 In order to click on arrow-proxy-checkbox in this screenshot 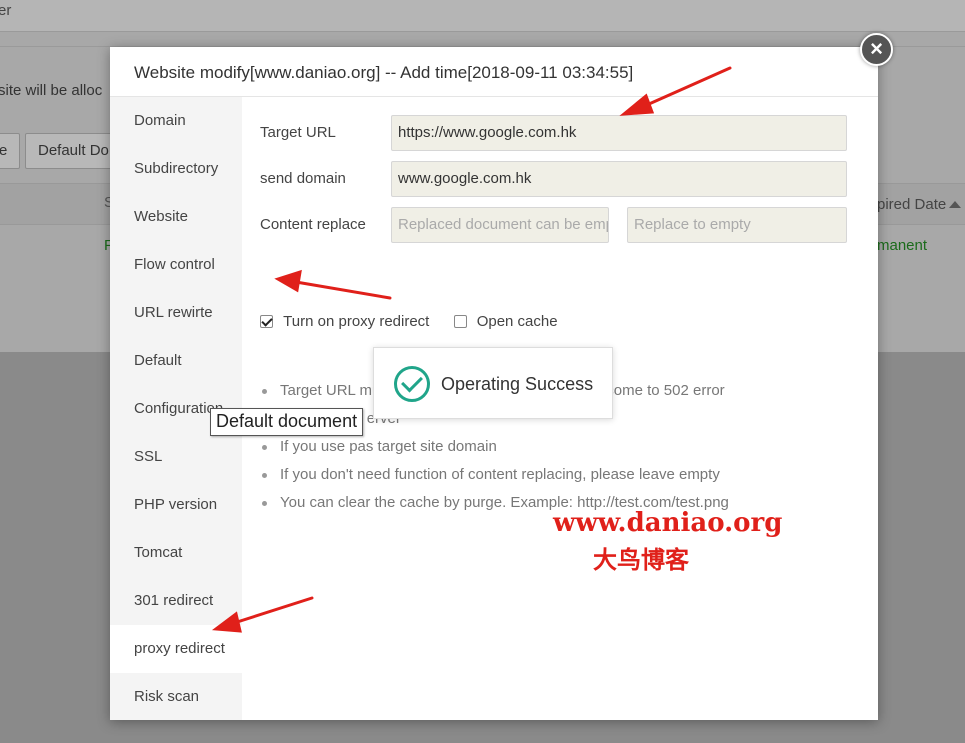, I will do `click(343, 290)`.